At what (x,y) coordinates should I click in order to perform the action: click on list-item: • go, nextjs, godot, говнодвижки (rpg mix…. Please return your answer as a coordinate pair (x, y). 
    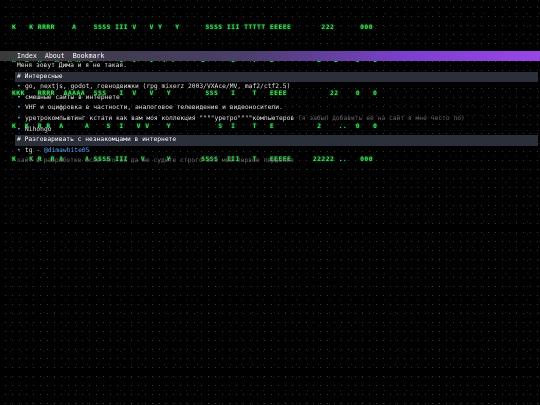
    Looking at the image, I should click on (272, 87).